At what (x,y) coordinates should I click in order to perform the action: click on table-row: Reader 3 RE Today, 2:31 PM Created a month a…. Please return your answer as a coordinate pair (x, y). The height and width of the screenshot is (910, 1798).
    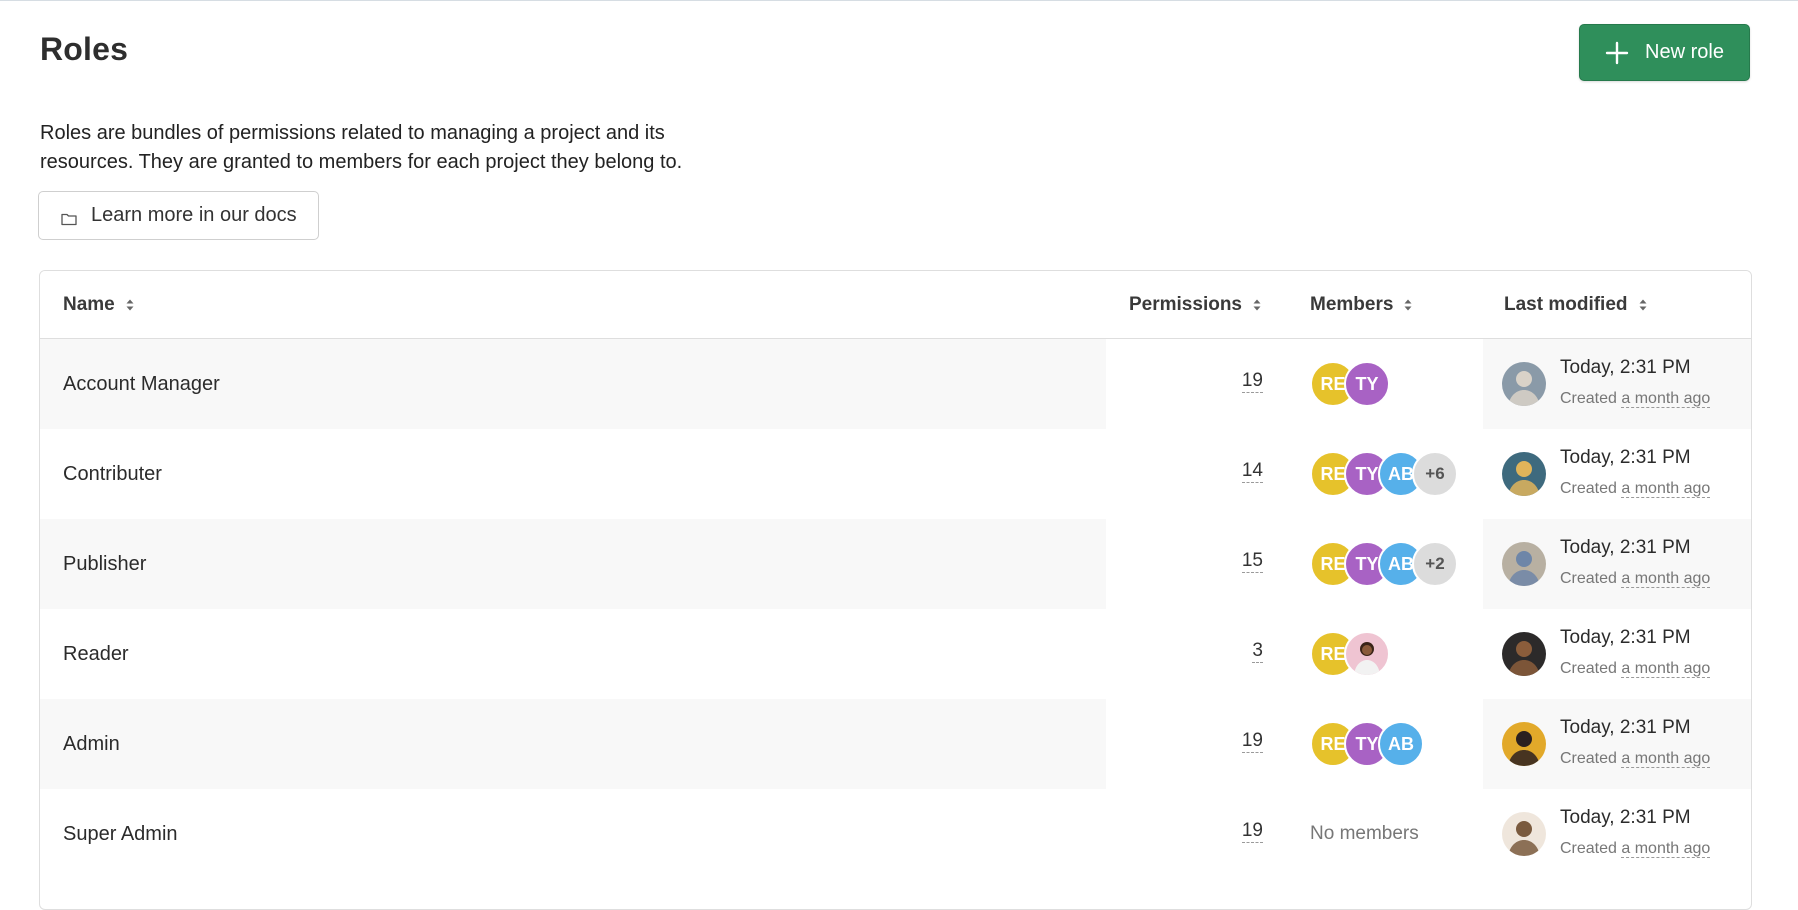
    Looking at the image, I should click on (895, 654).